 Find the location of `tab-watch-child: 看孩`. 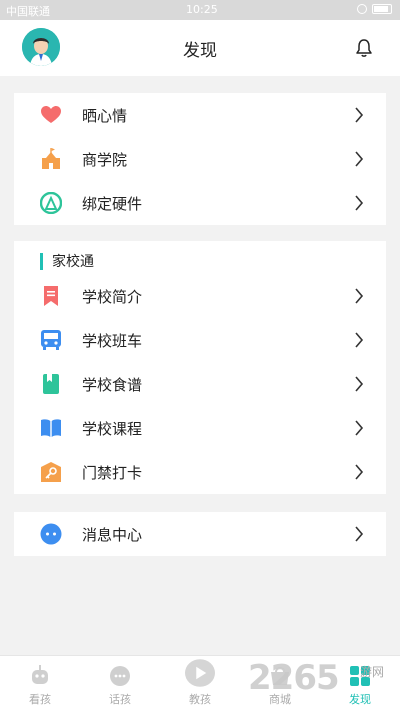

tab-watch-child: 看孩 is located at coordinates (40, 683).